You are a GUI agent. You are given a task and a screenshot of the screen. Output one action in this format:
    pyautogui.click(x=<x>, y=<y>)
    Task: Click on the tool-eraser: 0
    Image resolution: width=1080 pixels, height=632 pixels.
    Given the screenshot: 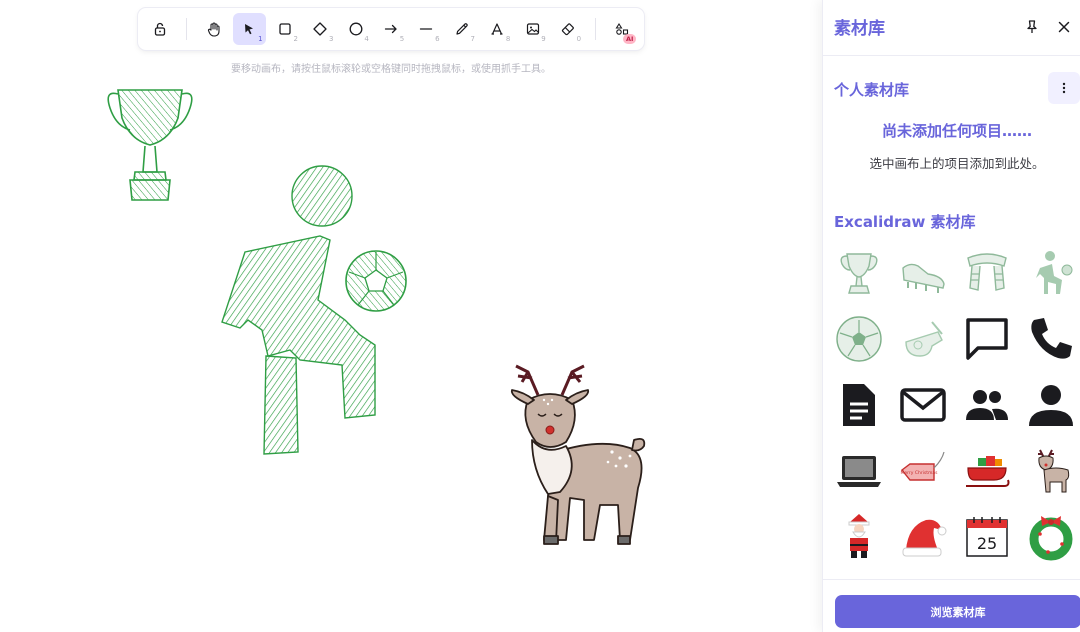 What is the action you would take?
    pyautogui.click(x=568, y=29)
    